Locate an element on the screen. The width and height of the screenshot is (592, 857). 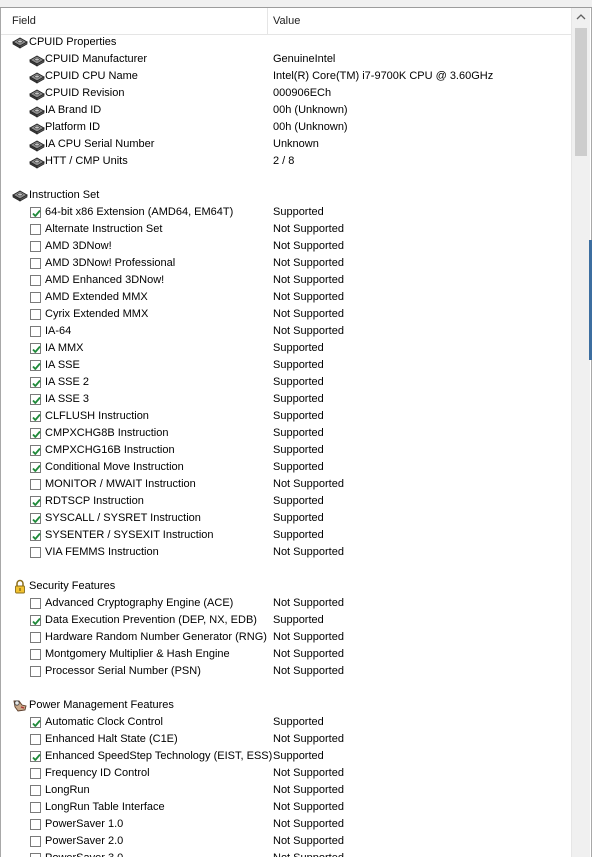
property-row: HTT / CMP Units 2 / 8 is located at coordinates (286, 161).